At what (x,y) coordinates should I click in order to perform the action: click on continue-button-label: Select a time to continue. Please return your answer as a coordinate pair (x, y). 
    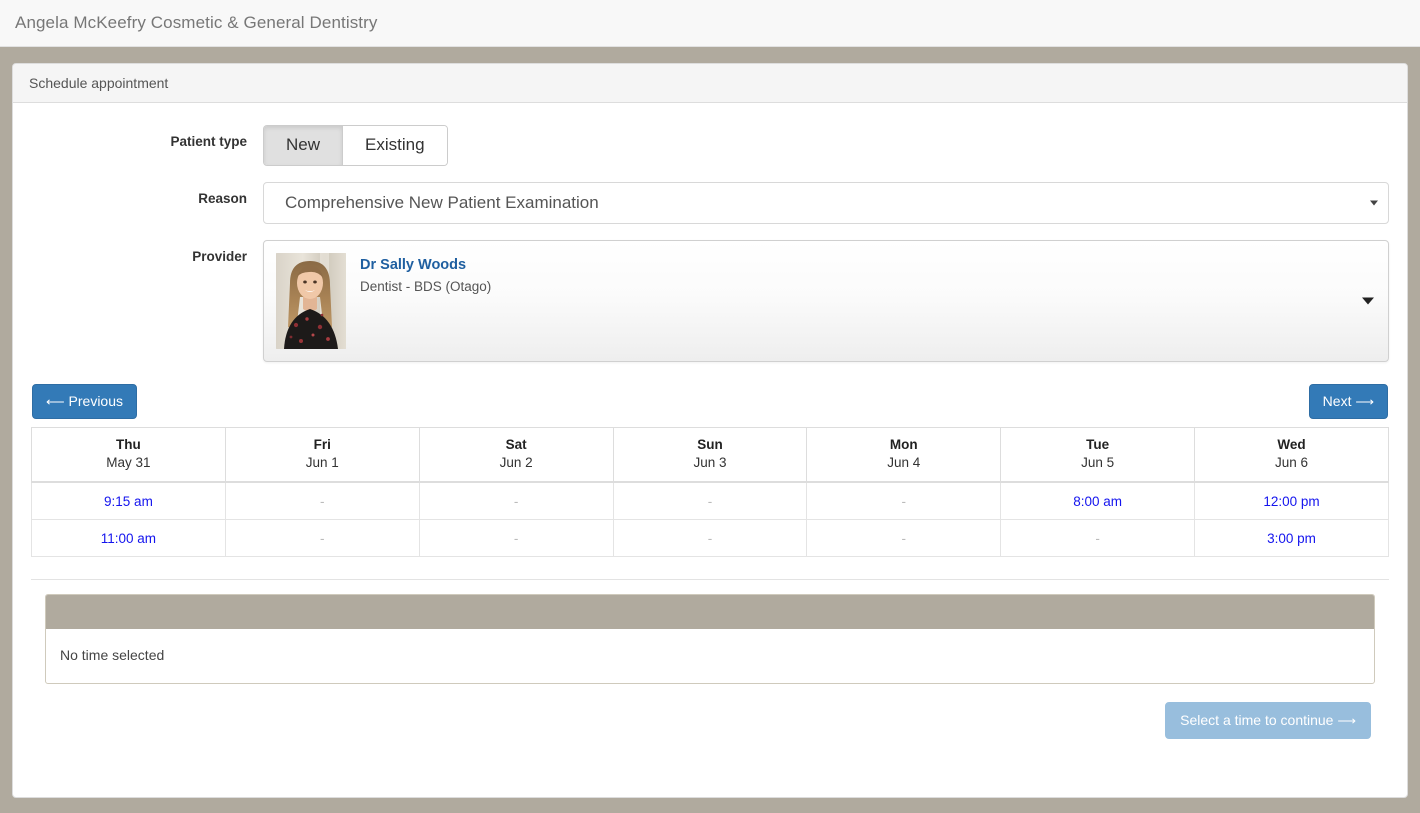
    Looking at the image, I should click on (1257, 720).